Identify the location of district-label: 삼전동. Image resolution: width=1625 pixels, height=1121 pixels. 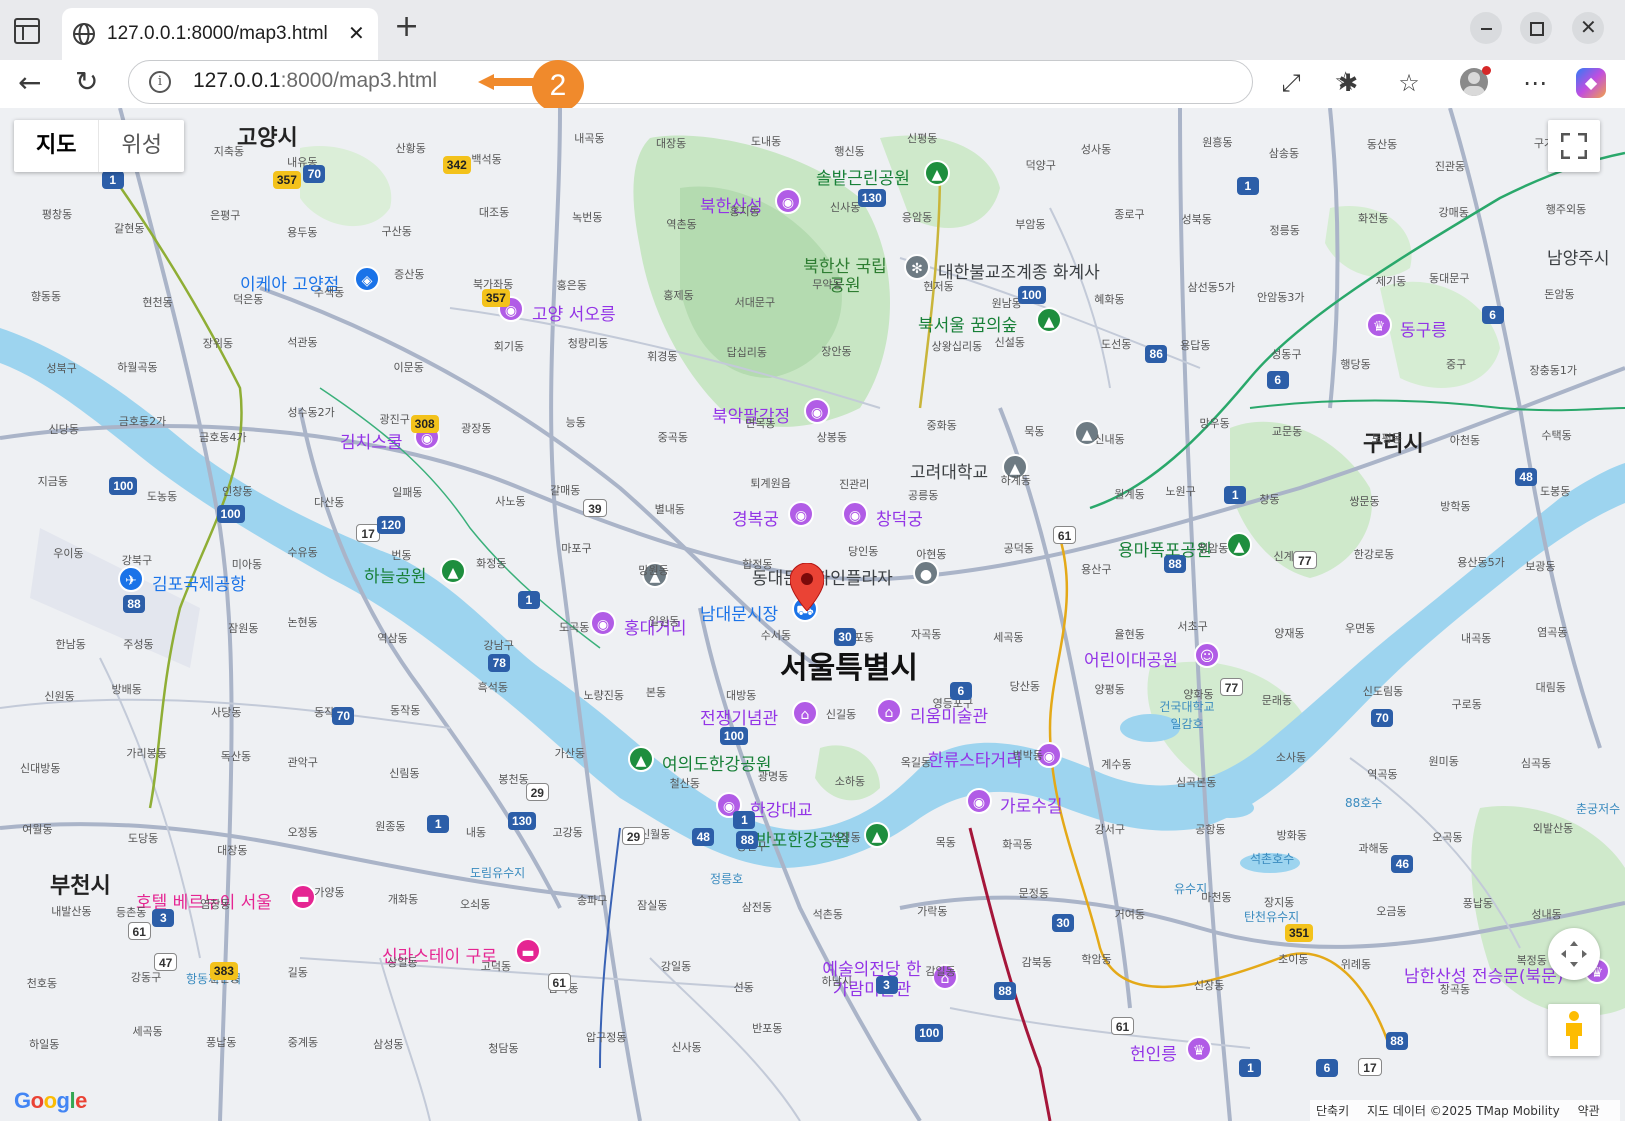
(757, 907).